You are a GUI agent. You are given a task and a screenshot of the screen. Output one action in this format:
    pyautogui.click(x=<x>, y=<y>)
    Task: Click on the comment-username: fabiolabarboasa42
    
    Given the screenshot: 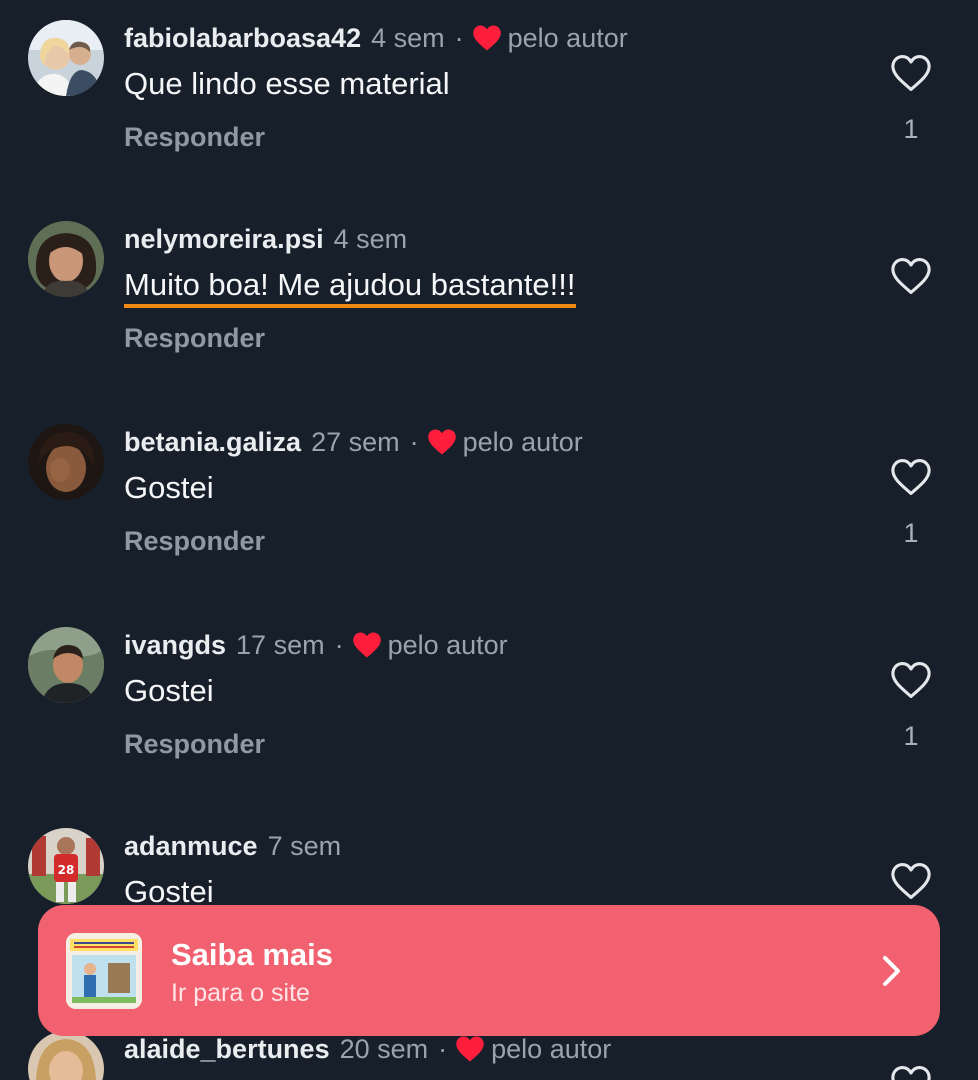 What is the action you would take?
    pyautogui.click(x=242, y=38)
    